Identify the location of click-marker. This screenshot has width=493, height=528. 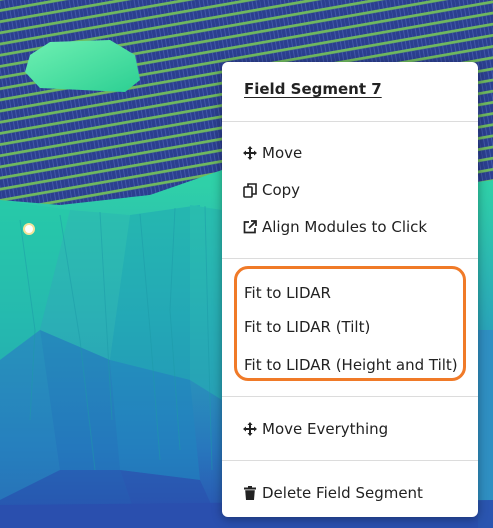
(29, 229).